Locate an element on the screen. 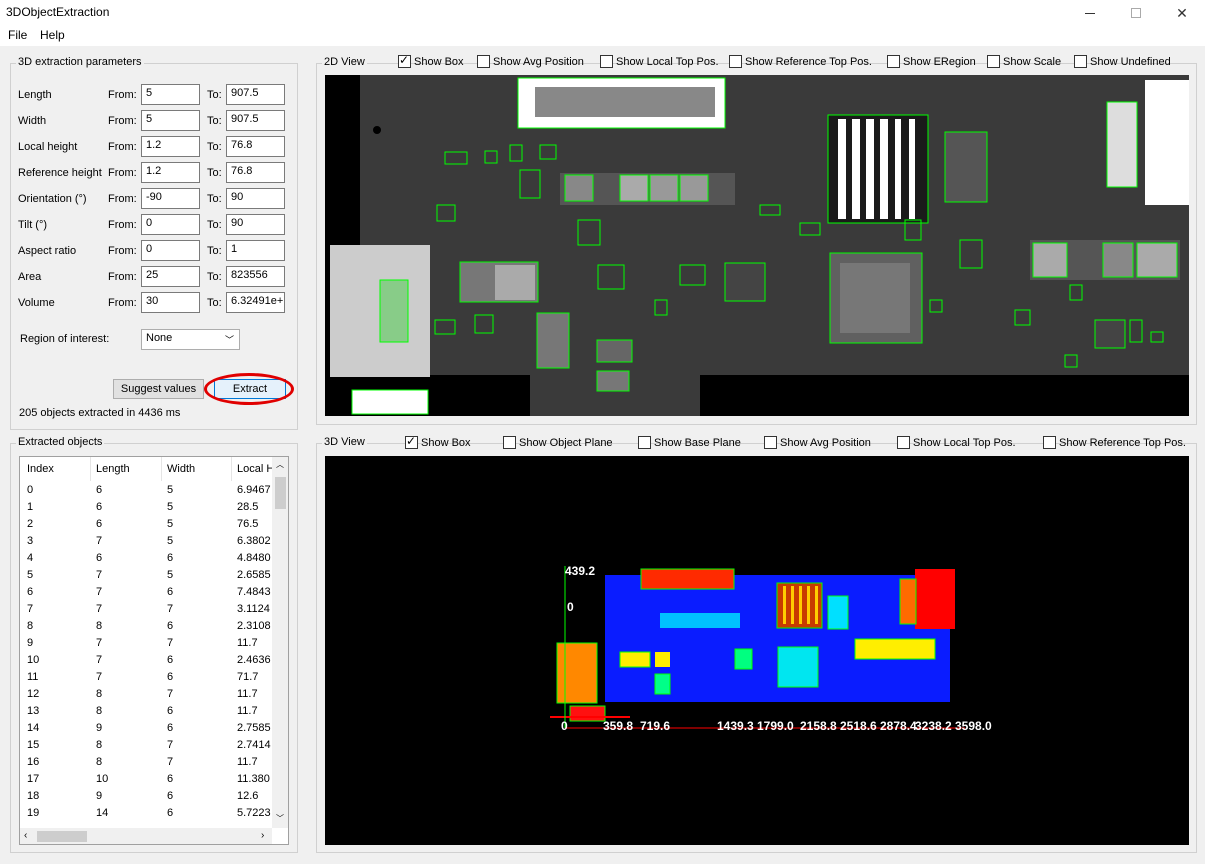 The image size is (1205, 864). length-to-input: 907.5 is located at coordinates (255, 94).